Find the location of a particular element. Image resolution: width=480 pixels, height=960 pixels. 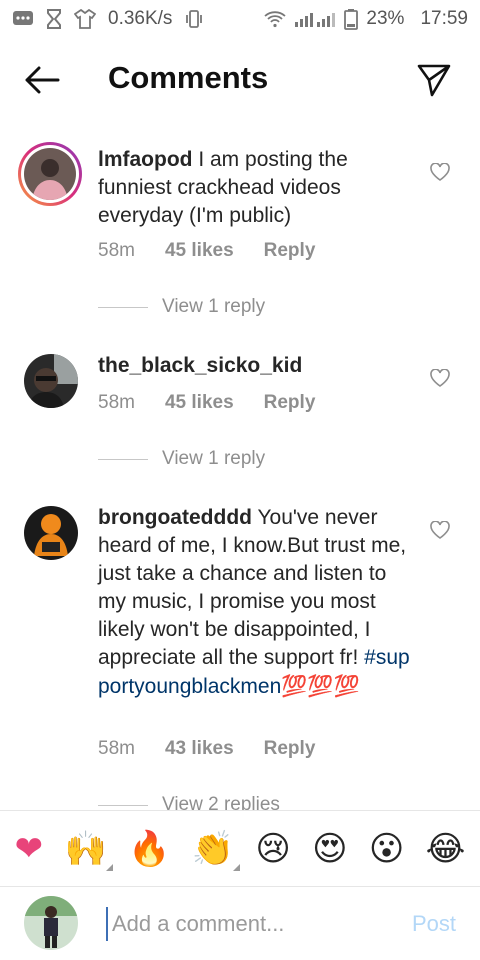

heart-eyes-emoji-button: 😍 is located at coordinates (329, 849).